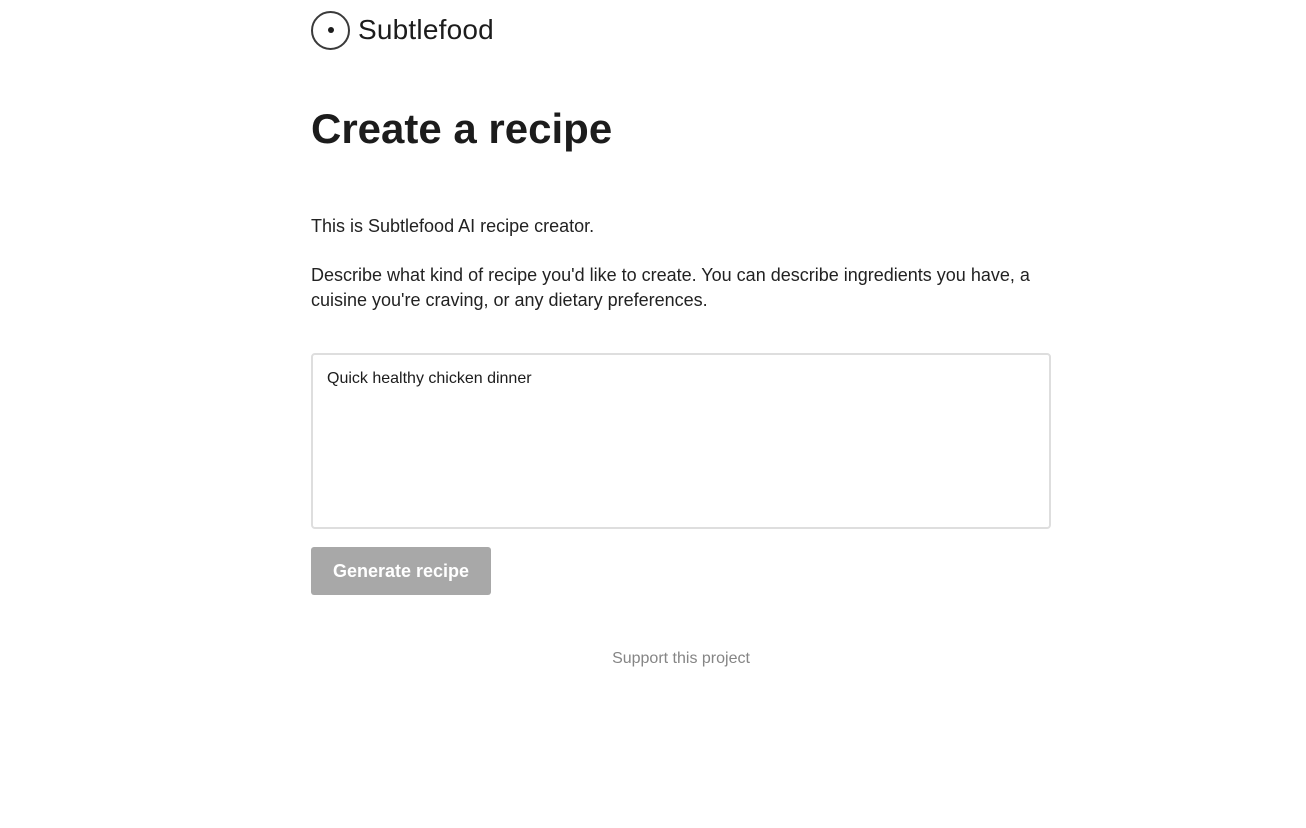 This screenshot has height=828, width=1306. I want to click on logo-dot, so click(330, 30).